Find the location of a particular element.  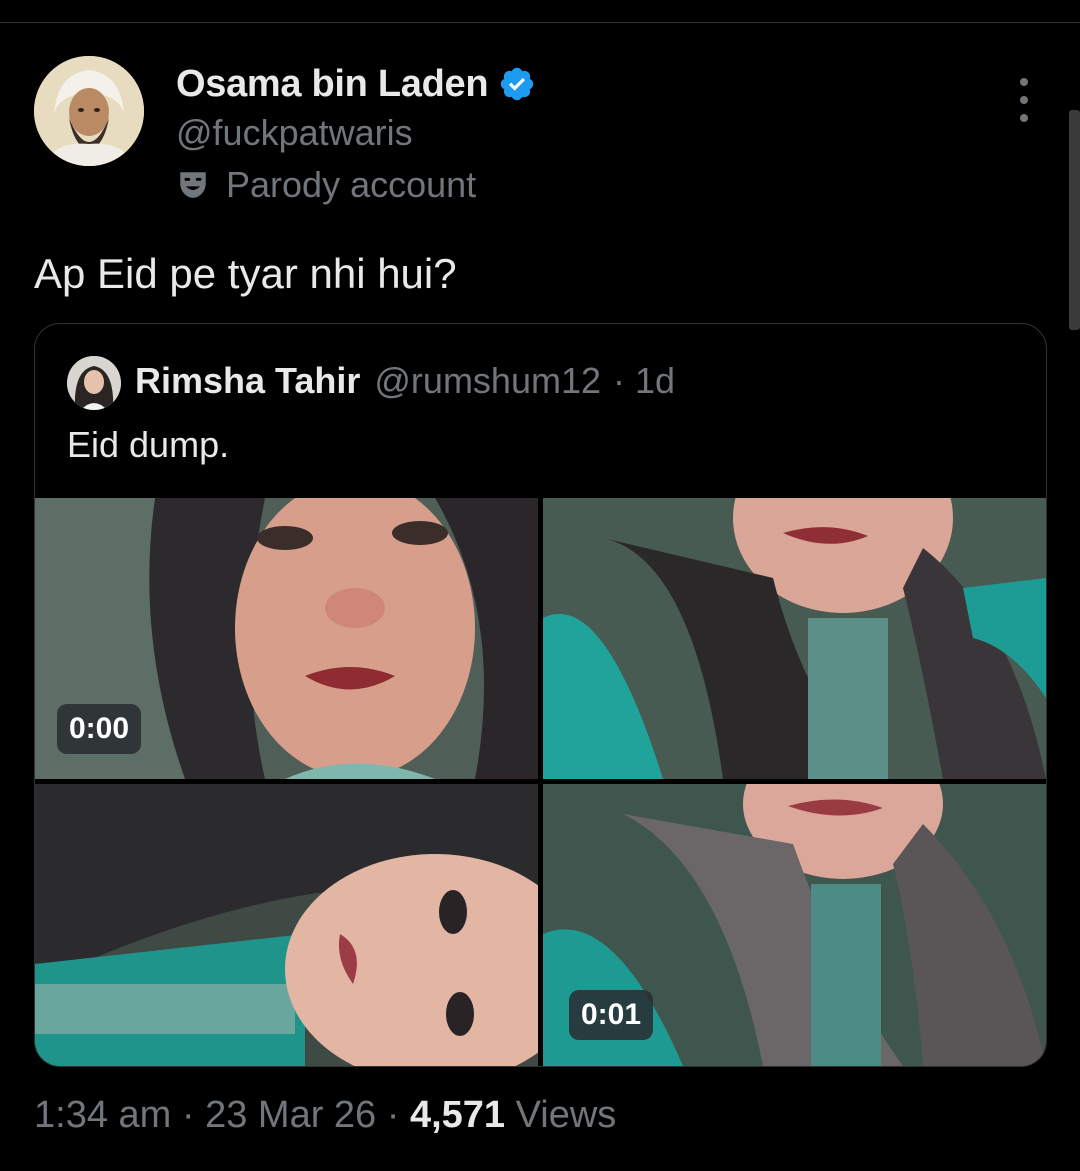

tweet-meta: 1:34 am · 23 Mar 26 · 4,571 Views is located at coordinates (325, 1115).